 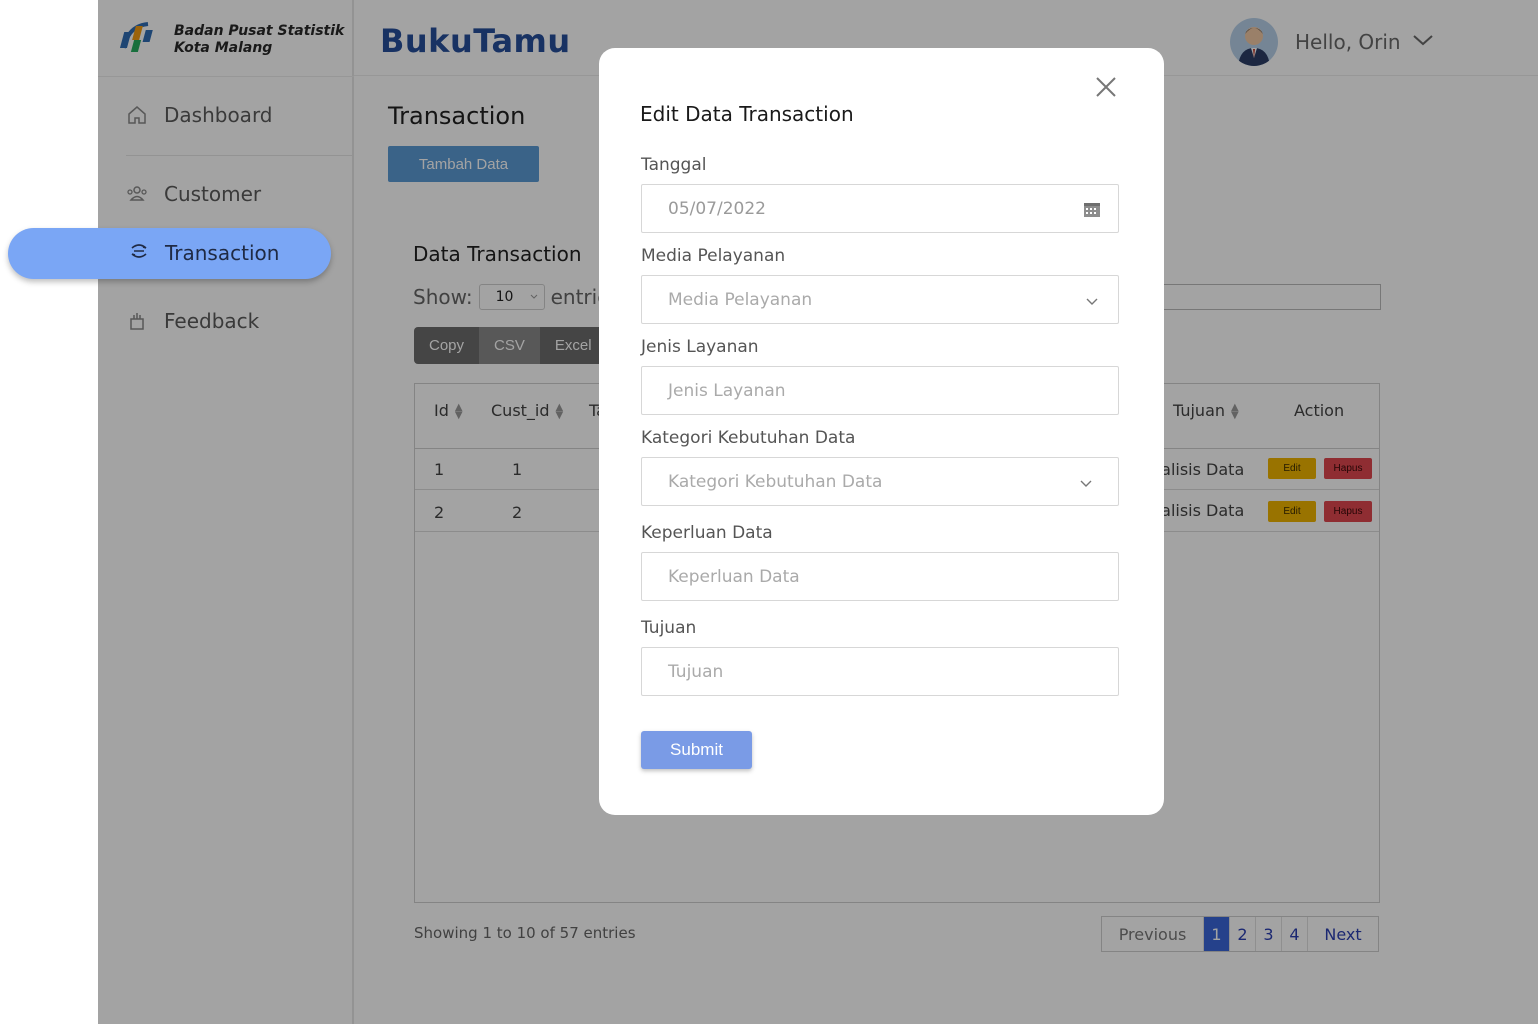 What do you see at coordinates (696, 672) in the screenshot?
I see `tujuan-placeholder: Tujuan` at bounding box center [696, 672].